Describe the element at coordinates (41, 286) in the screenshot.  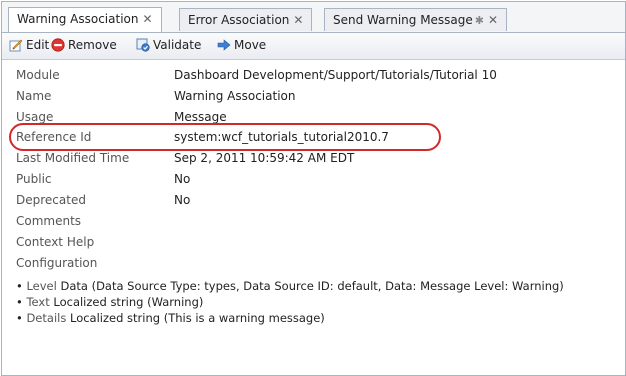
I see `config-key: Level` at that location.